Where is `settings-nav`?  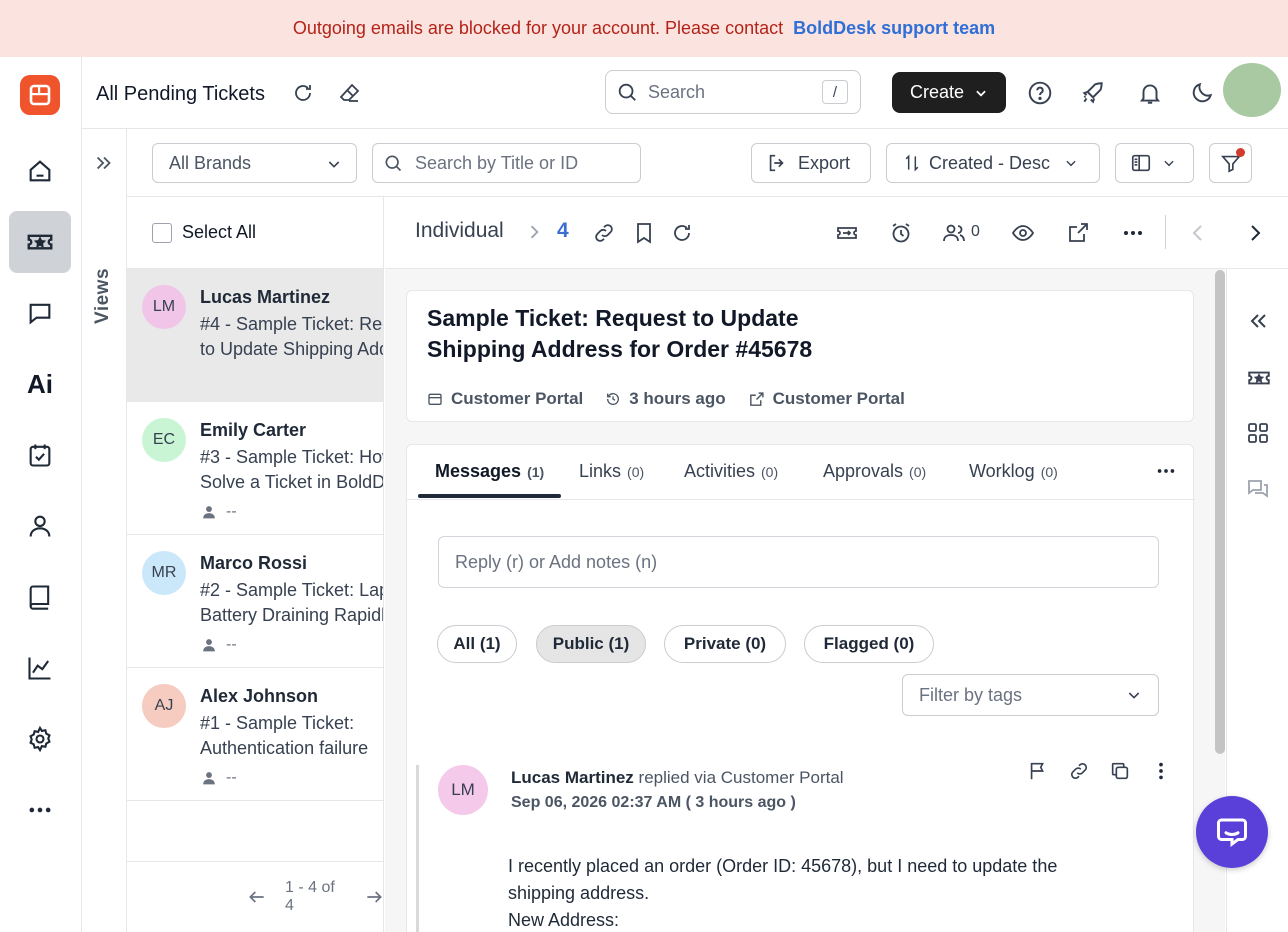
settings-nav is located at coordinates (40, 739).